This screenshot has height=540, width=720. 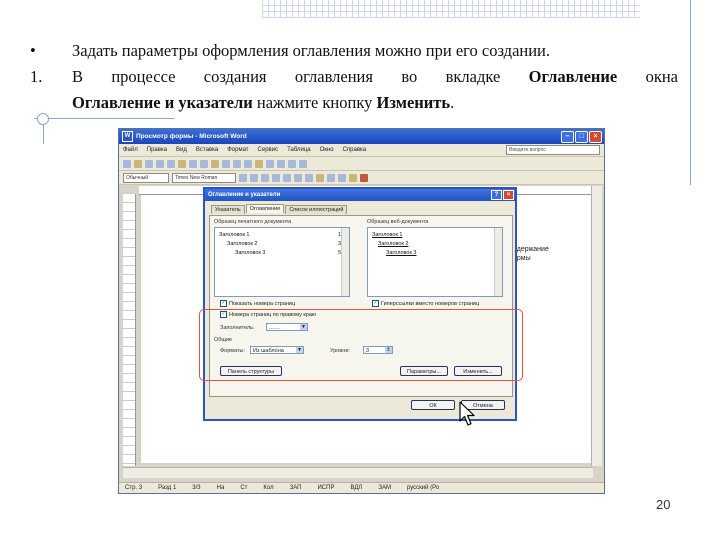 I want to click on cut-icon, so click(x=193, y=163).